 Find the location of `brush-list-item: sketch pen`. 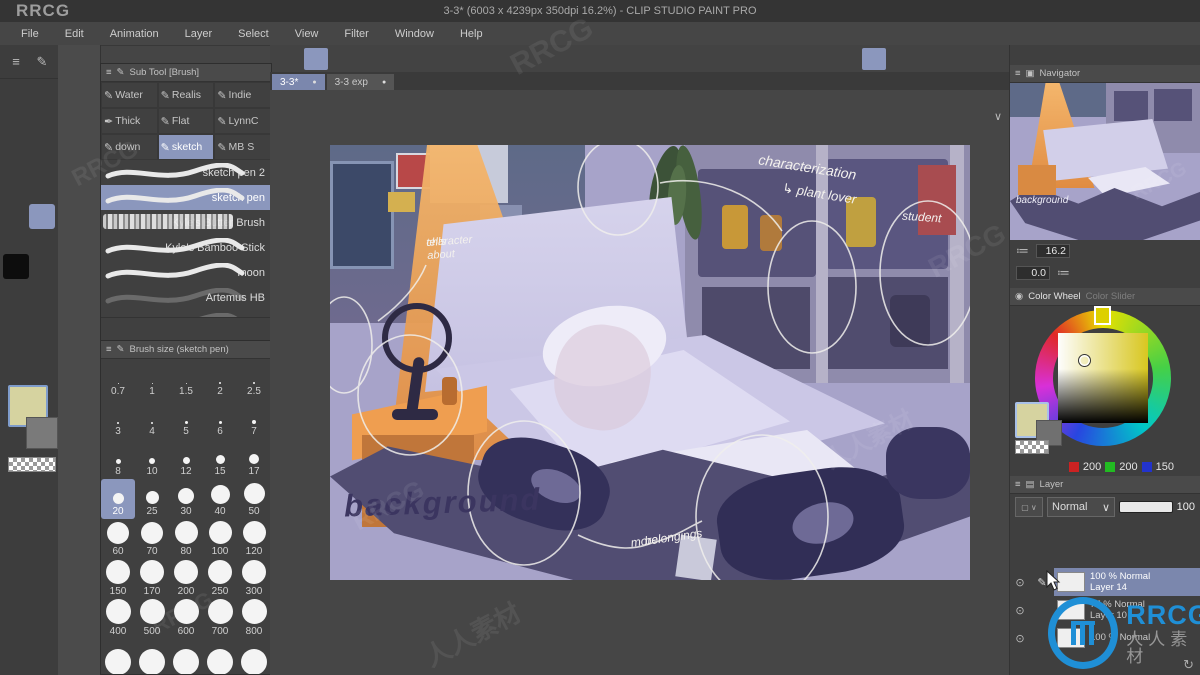

brush-list-item: sketch pen is located at coordinates (186, 197).